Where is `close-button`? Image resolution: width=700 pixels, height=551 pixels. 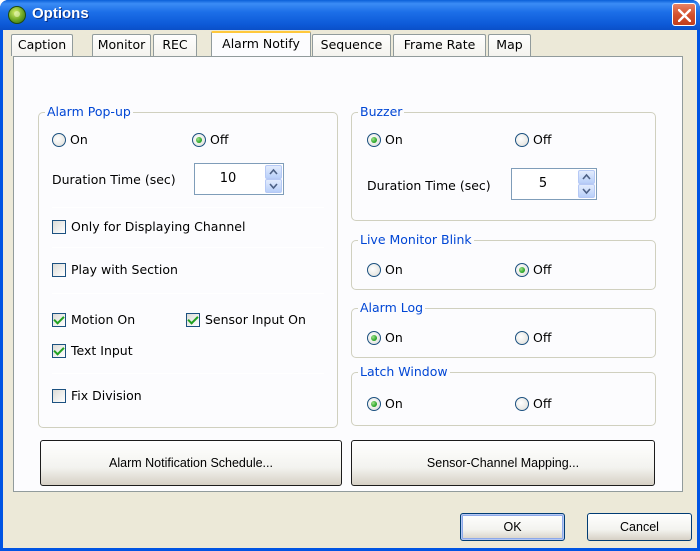 close-button is located at coordinates (684, 14).